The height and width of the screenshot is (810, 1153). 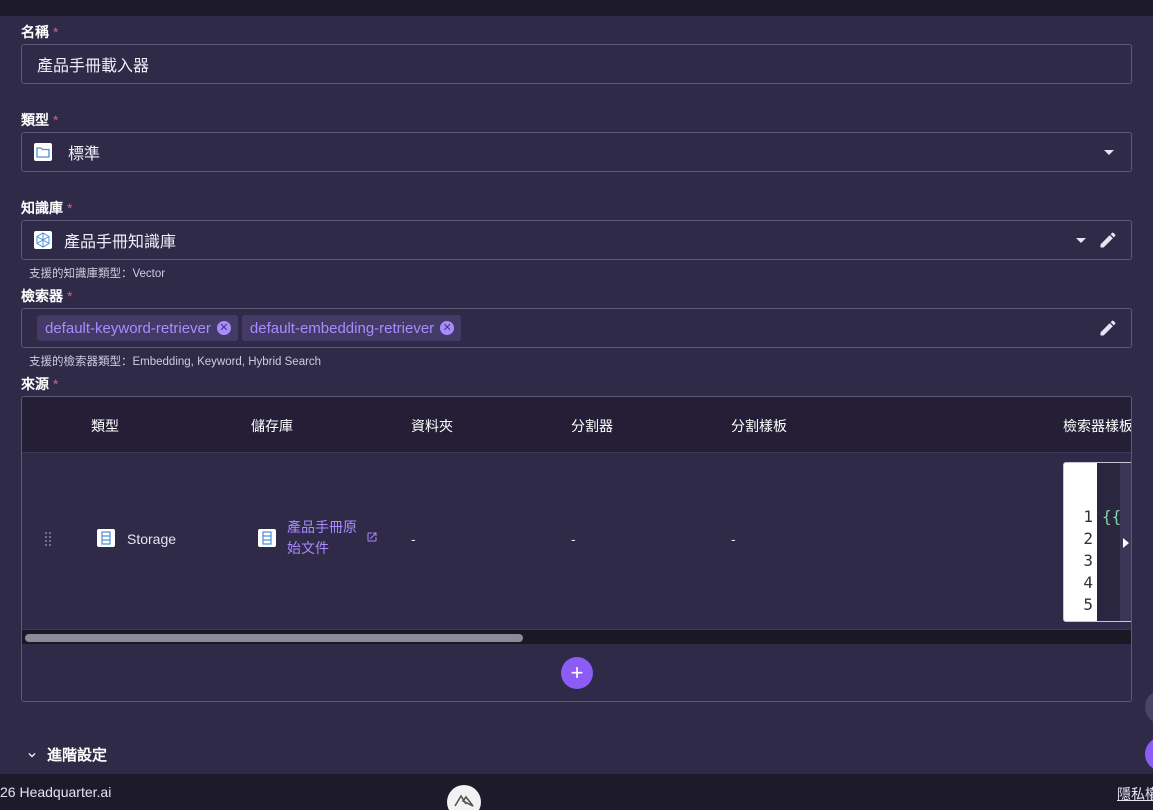 What do you see at coordinates (84, 154) in the screenshot?
I see `type-value: 標準` at bounding box center [84, 154].